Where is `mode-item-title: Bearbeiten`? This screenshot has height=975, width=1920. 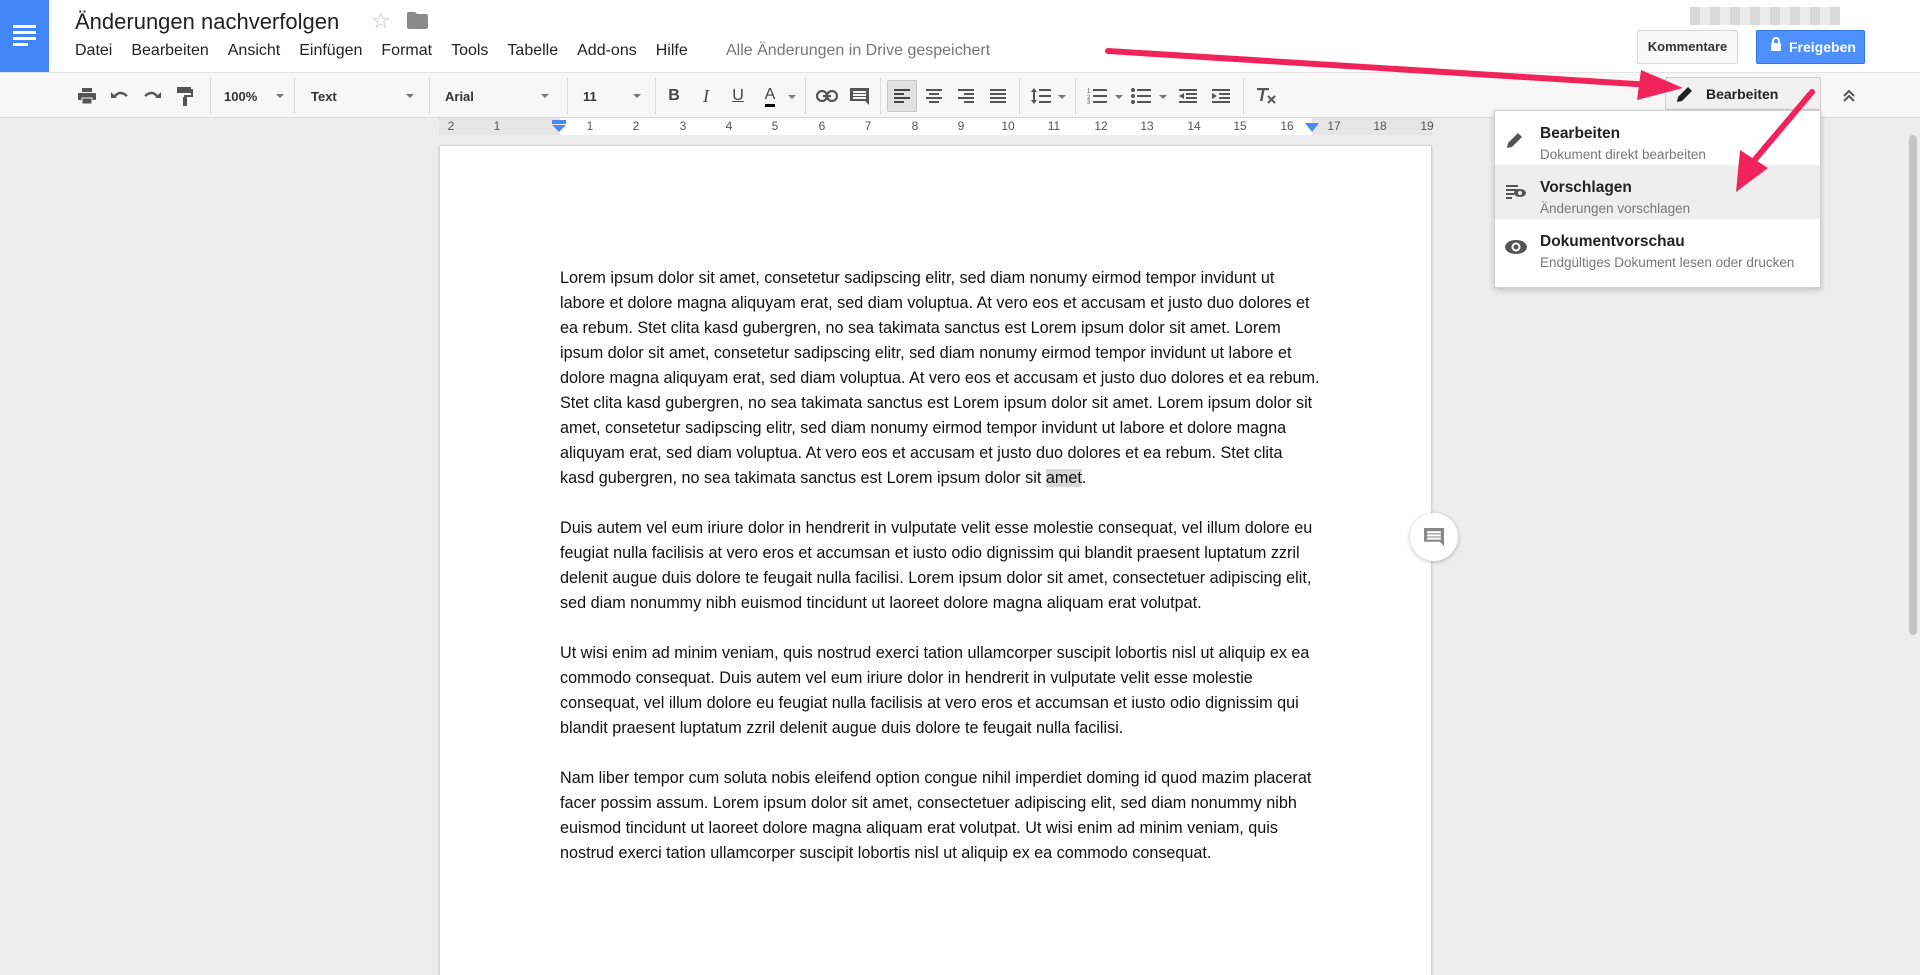
mode-item-title: Bearbeiten is located at coordinates (1580, 133).